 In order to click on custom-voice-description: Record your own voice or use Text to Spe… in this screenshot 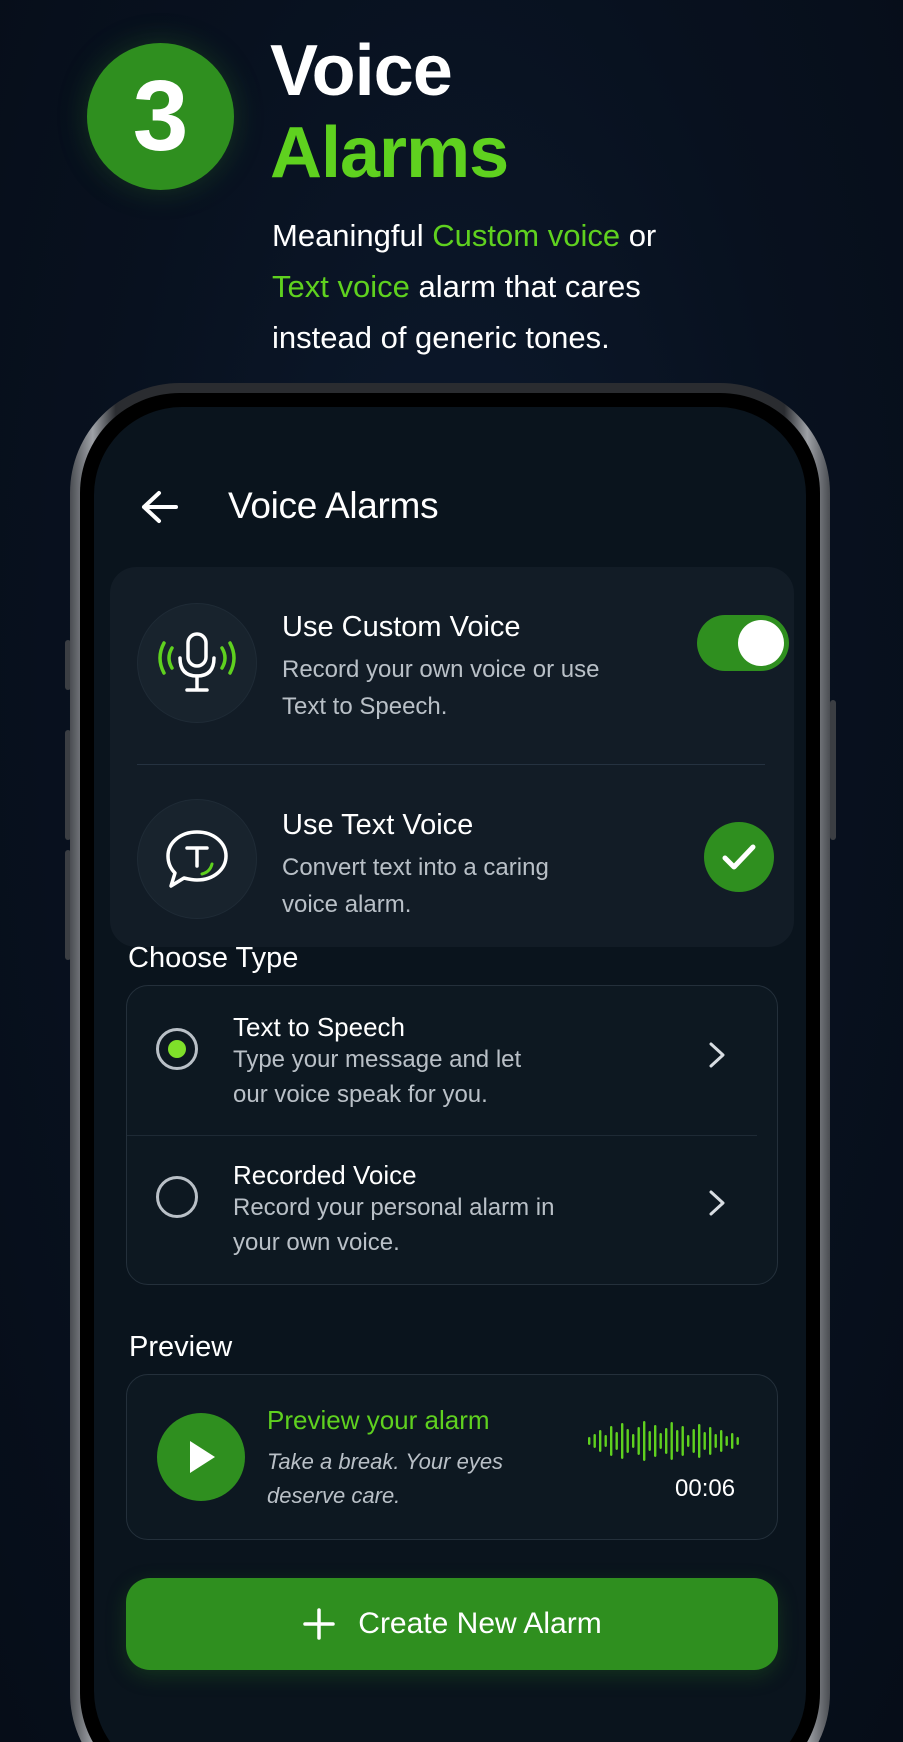, I will do `click(441, 688)`.